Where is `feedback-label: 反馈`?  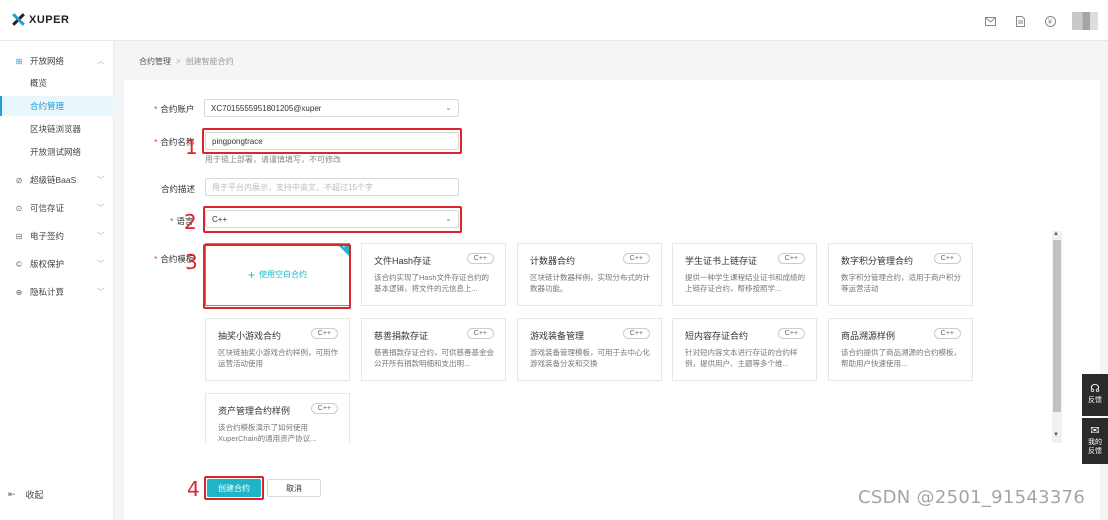 feedback-label: 反馈 is located at coordinates (1095, 400).